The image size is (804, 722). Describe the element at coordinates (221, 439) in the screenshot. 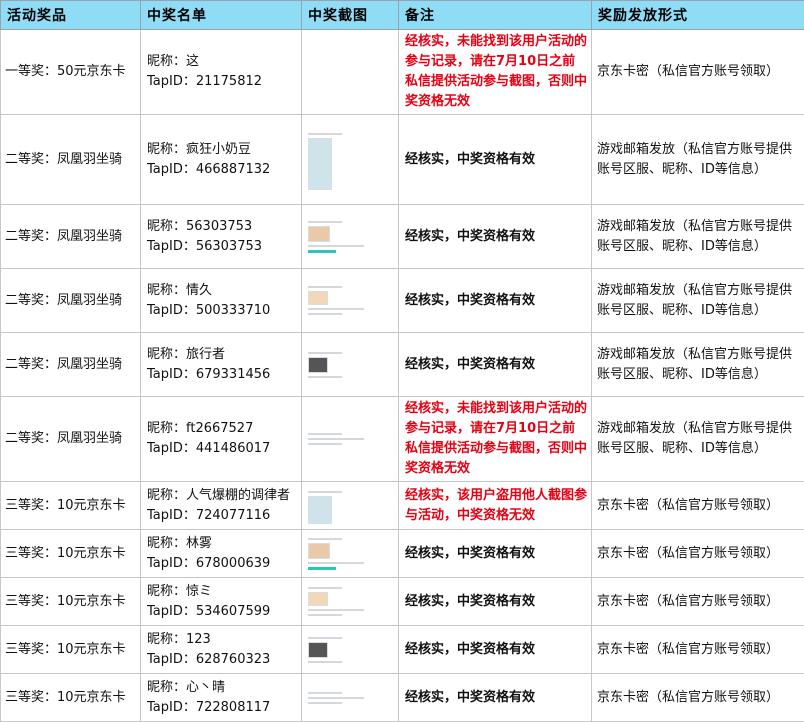

I see `winner-cell: 昵称：ft2667527TapID：441486017` at that location.